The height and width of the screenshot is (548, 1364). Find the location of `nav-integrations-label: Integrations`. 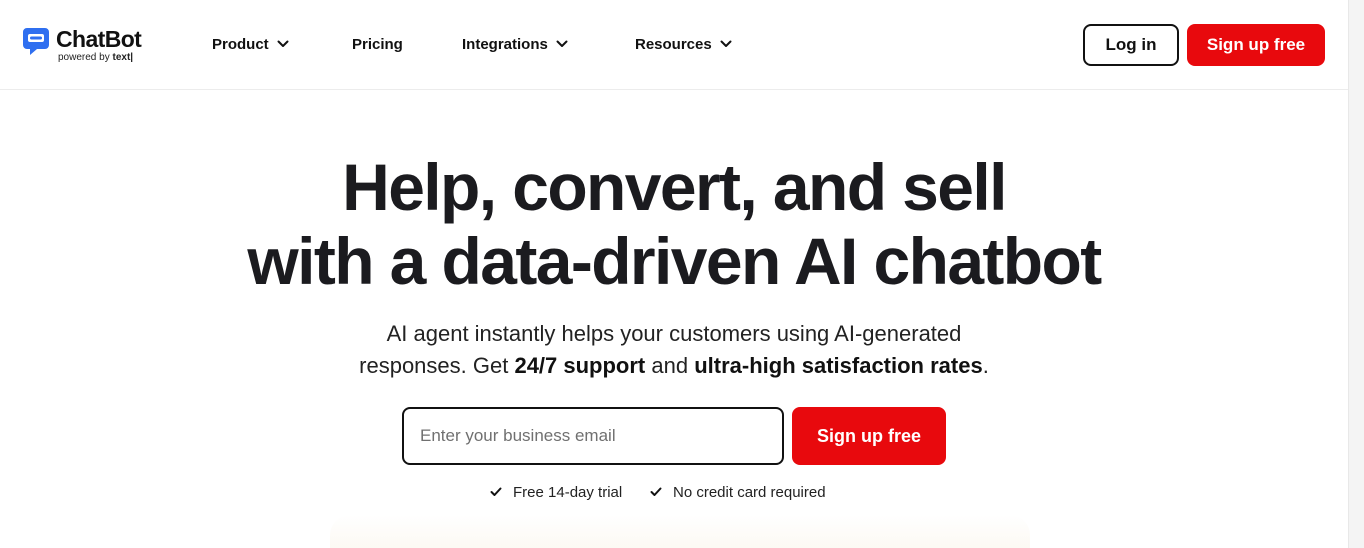

nav-integrations-label: Integrations is located at coordinates (505, 44).